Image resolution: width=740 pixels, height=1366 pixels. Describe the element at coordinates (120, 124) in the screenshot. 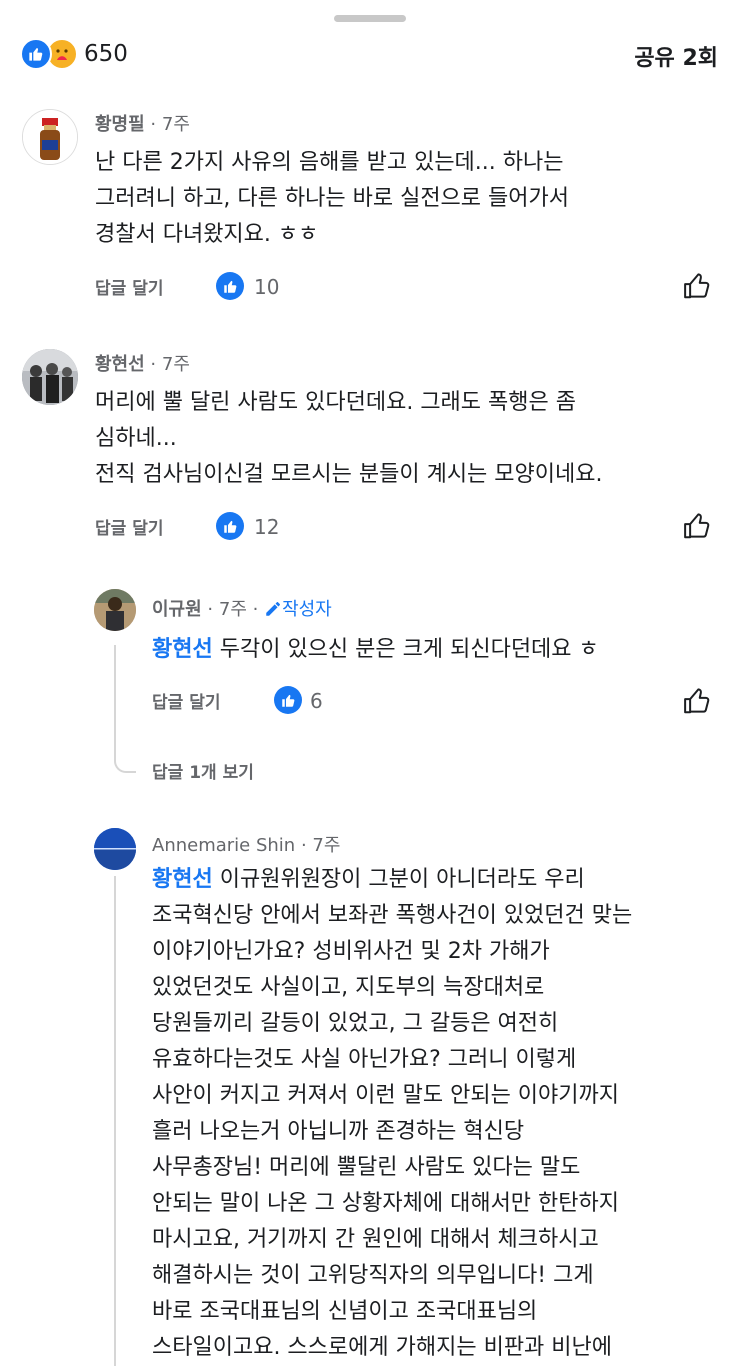

I see `comment-author: 황명필` at that location.